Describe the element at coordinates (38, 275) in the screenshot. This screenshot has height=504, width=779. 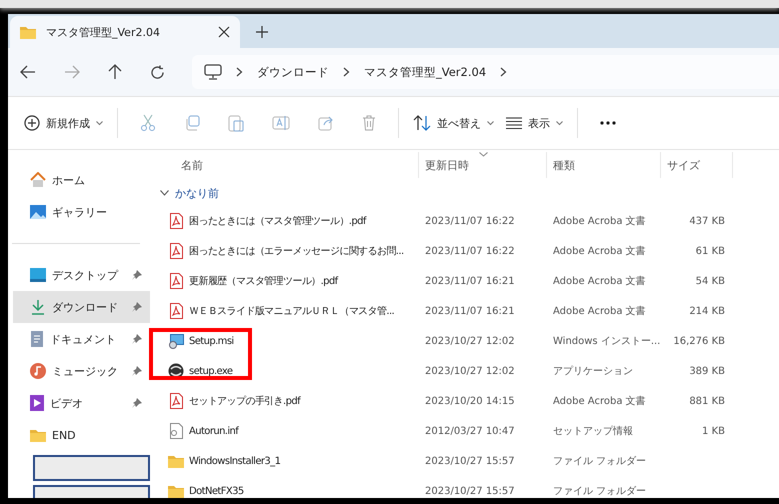
I see `desktop-icon` at that location.